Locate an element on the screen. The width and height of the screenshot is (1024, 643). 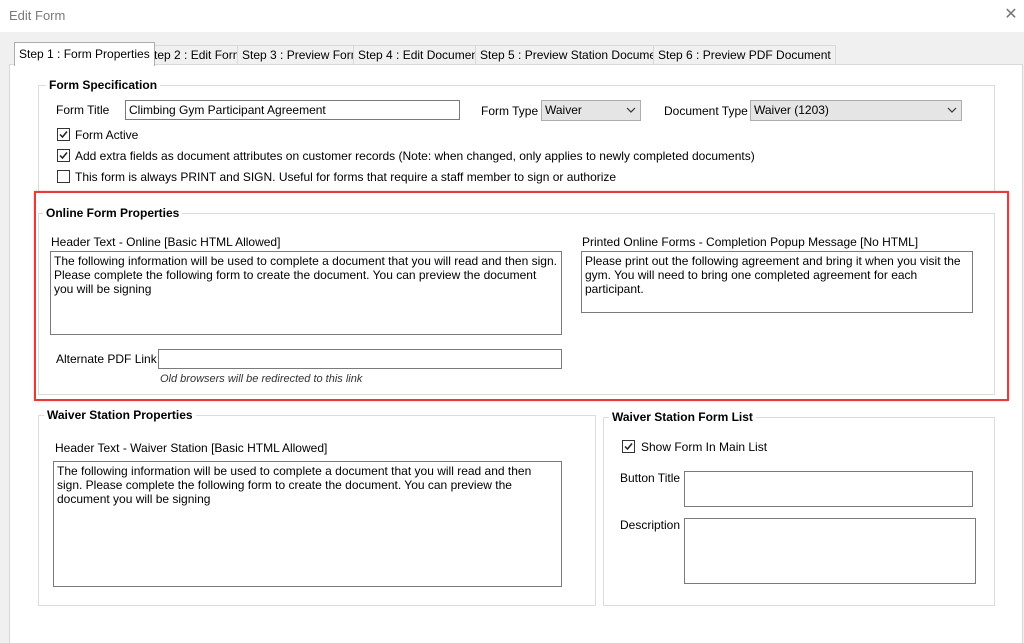
description-label: Description is located at coordinates (650, 525).